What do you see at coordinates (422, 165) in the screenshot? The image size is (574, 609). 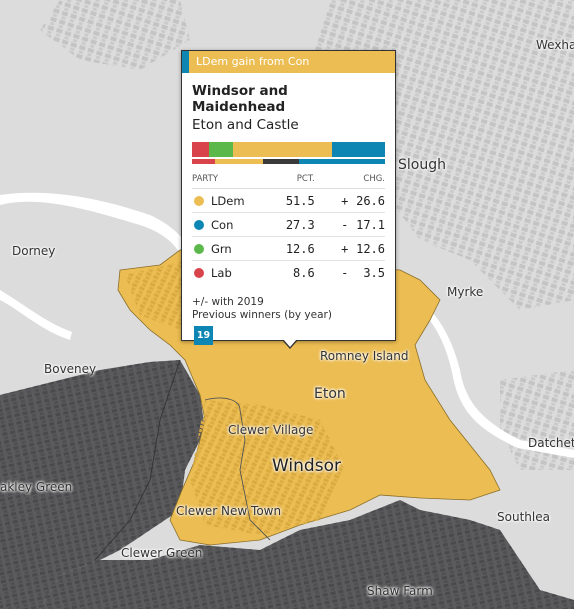 I see `place-label-slough: Slough` at bounding box center [422, 165].